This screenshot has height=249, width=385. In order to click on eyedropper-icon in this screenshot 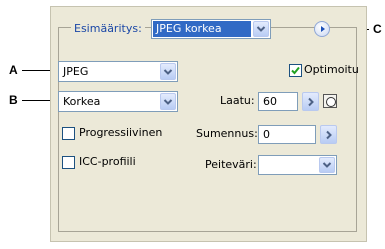, I will do `click(331, 102)`.